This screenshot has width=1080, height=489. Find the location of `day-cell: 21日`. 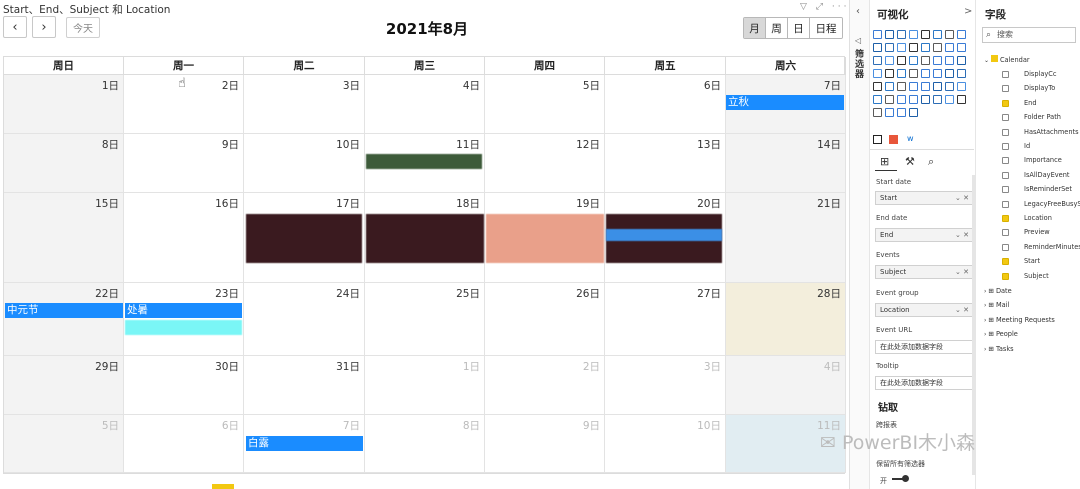

day-cell: 21日 is located at coordinates (786, 238).